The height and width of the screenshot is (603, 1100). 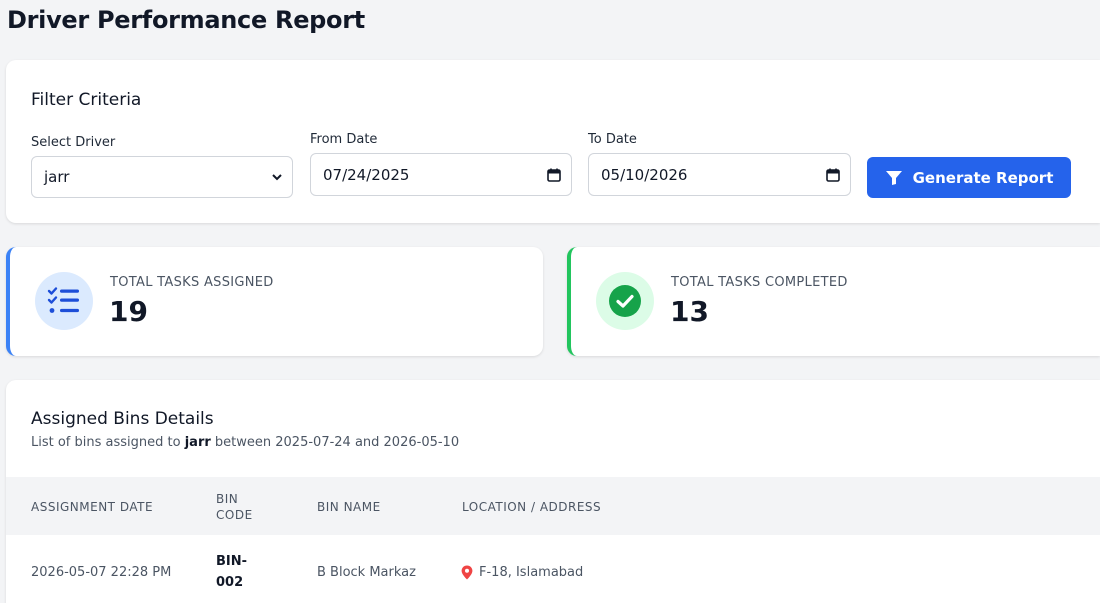 I want to click on page-title: Driver Performance Report, so click(x=186, y=20).